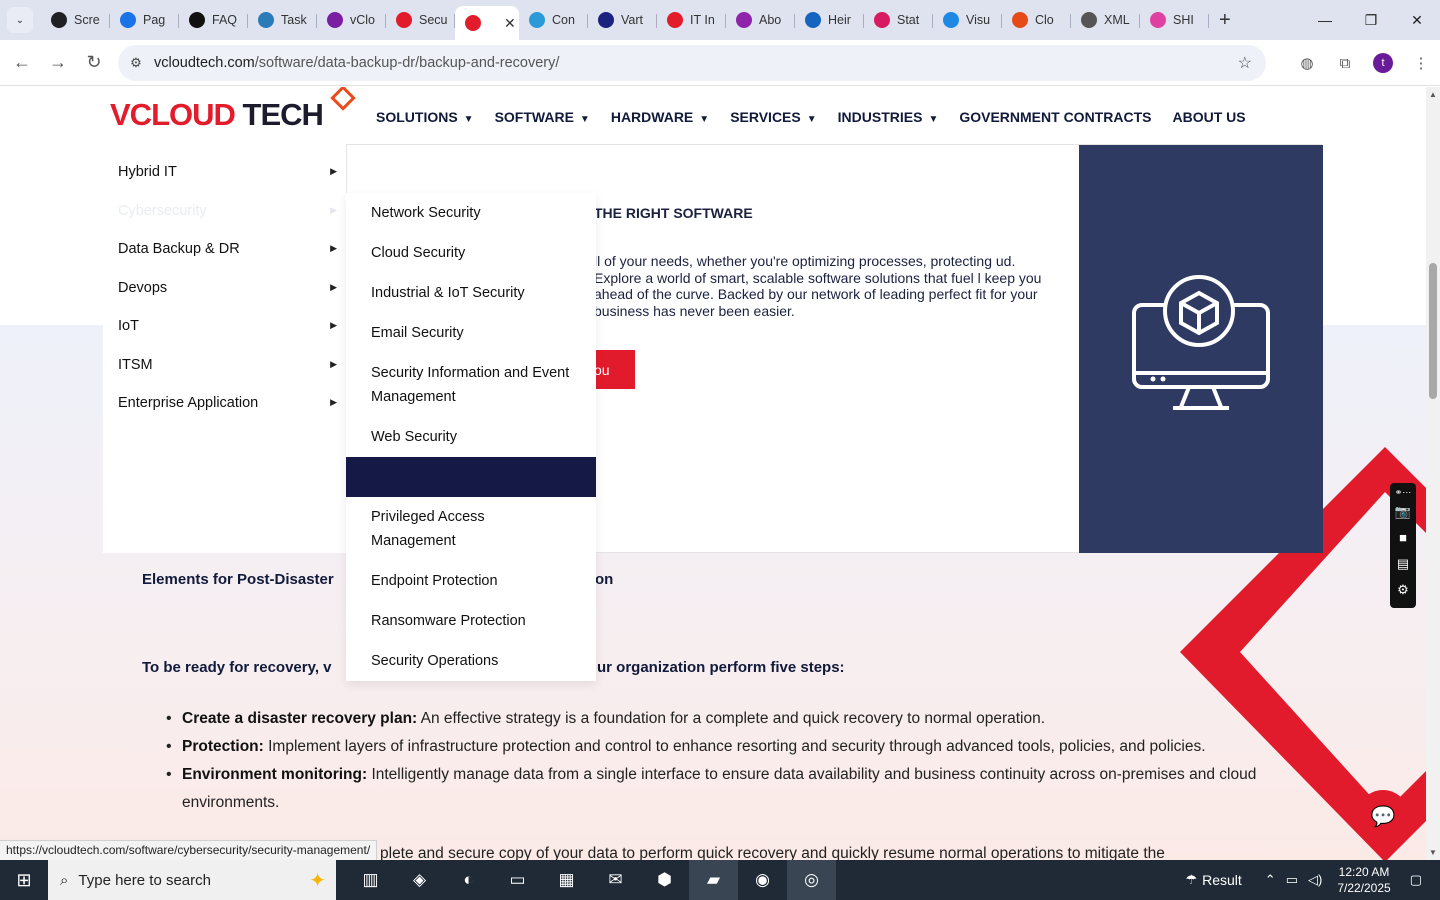 Image resolution: width=1440 pixels, height=900 pixels. Describe the element at coordinates (622, 20) in the screenshot. I see `browser-tab: Vart` at that location.